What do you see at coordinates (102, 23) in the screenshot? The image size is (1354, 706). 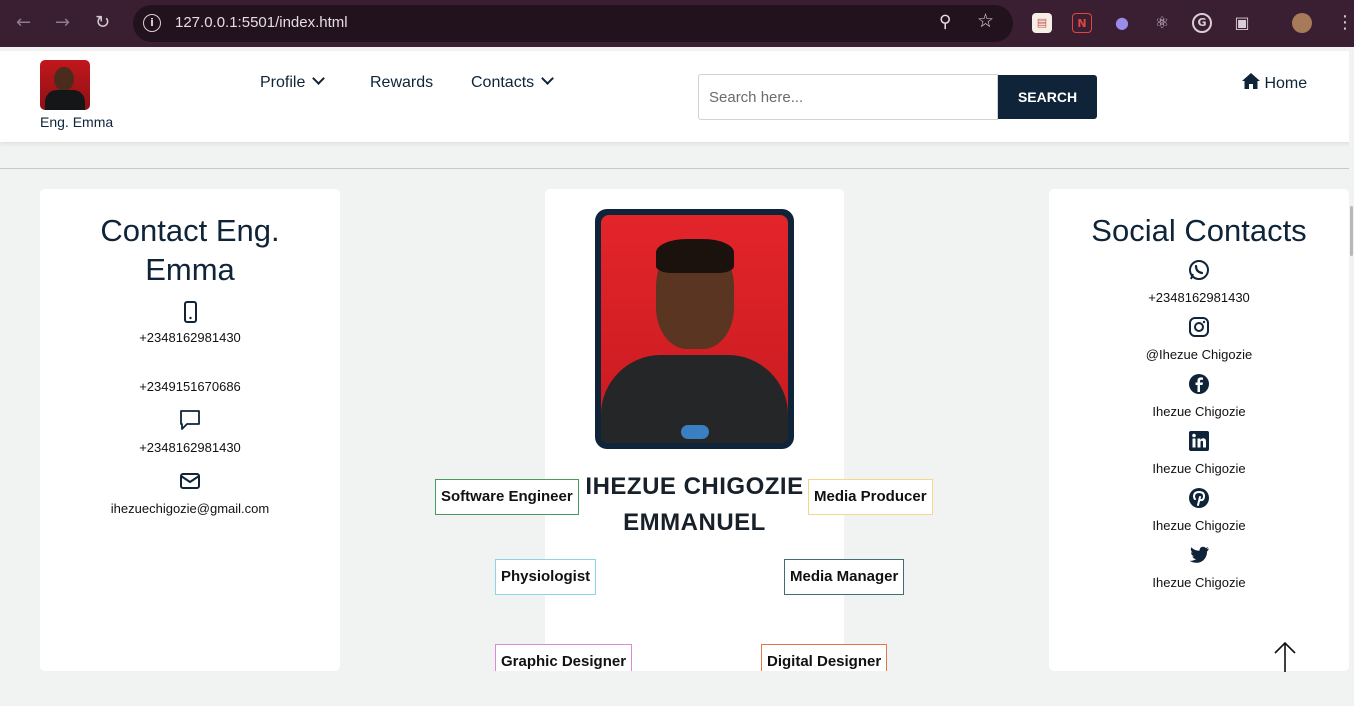 I see `reload-icon: ↻` at bounding box center [102, 23].